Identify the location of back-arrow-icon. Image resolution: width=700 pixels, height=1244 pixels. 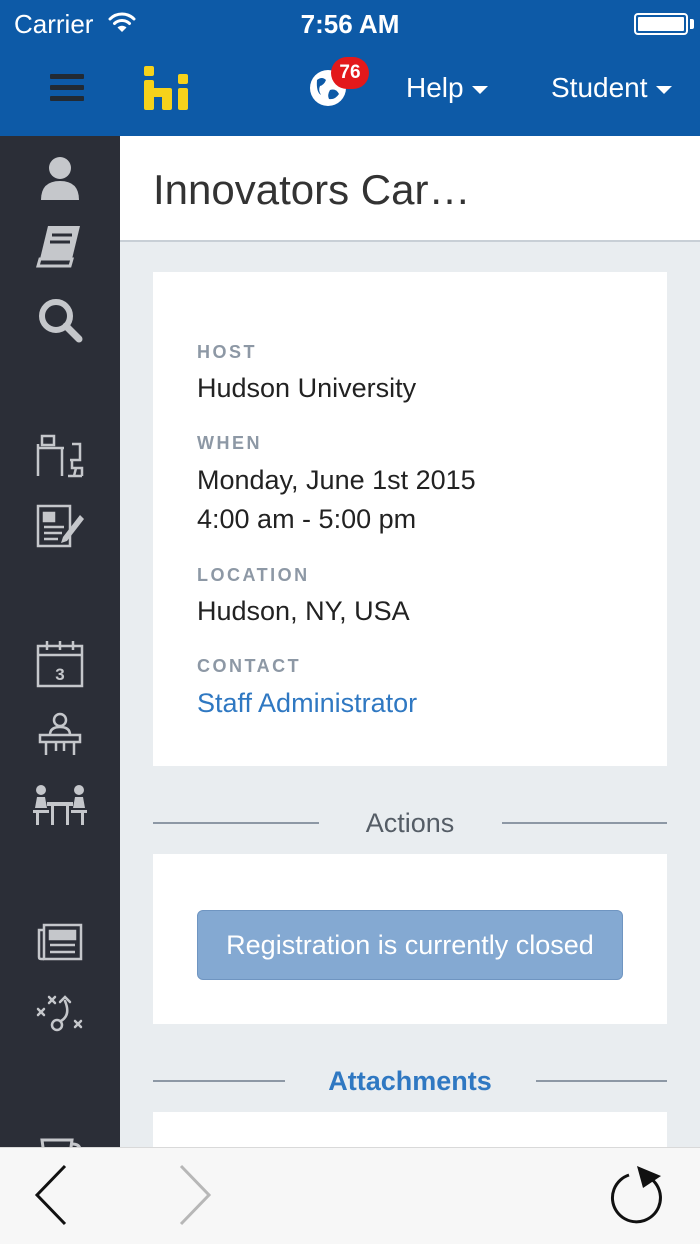
(51, 1195).